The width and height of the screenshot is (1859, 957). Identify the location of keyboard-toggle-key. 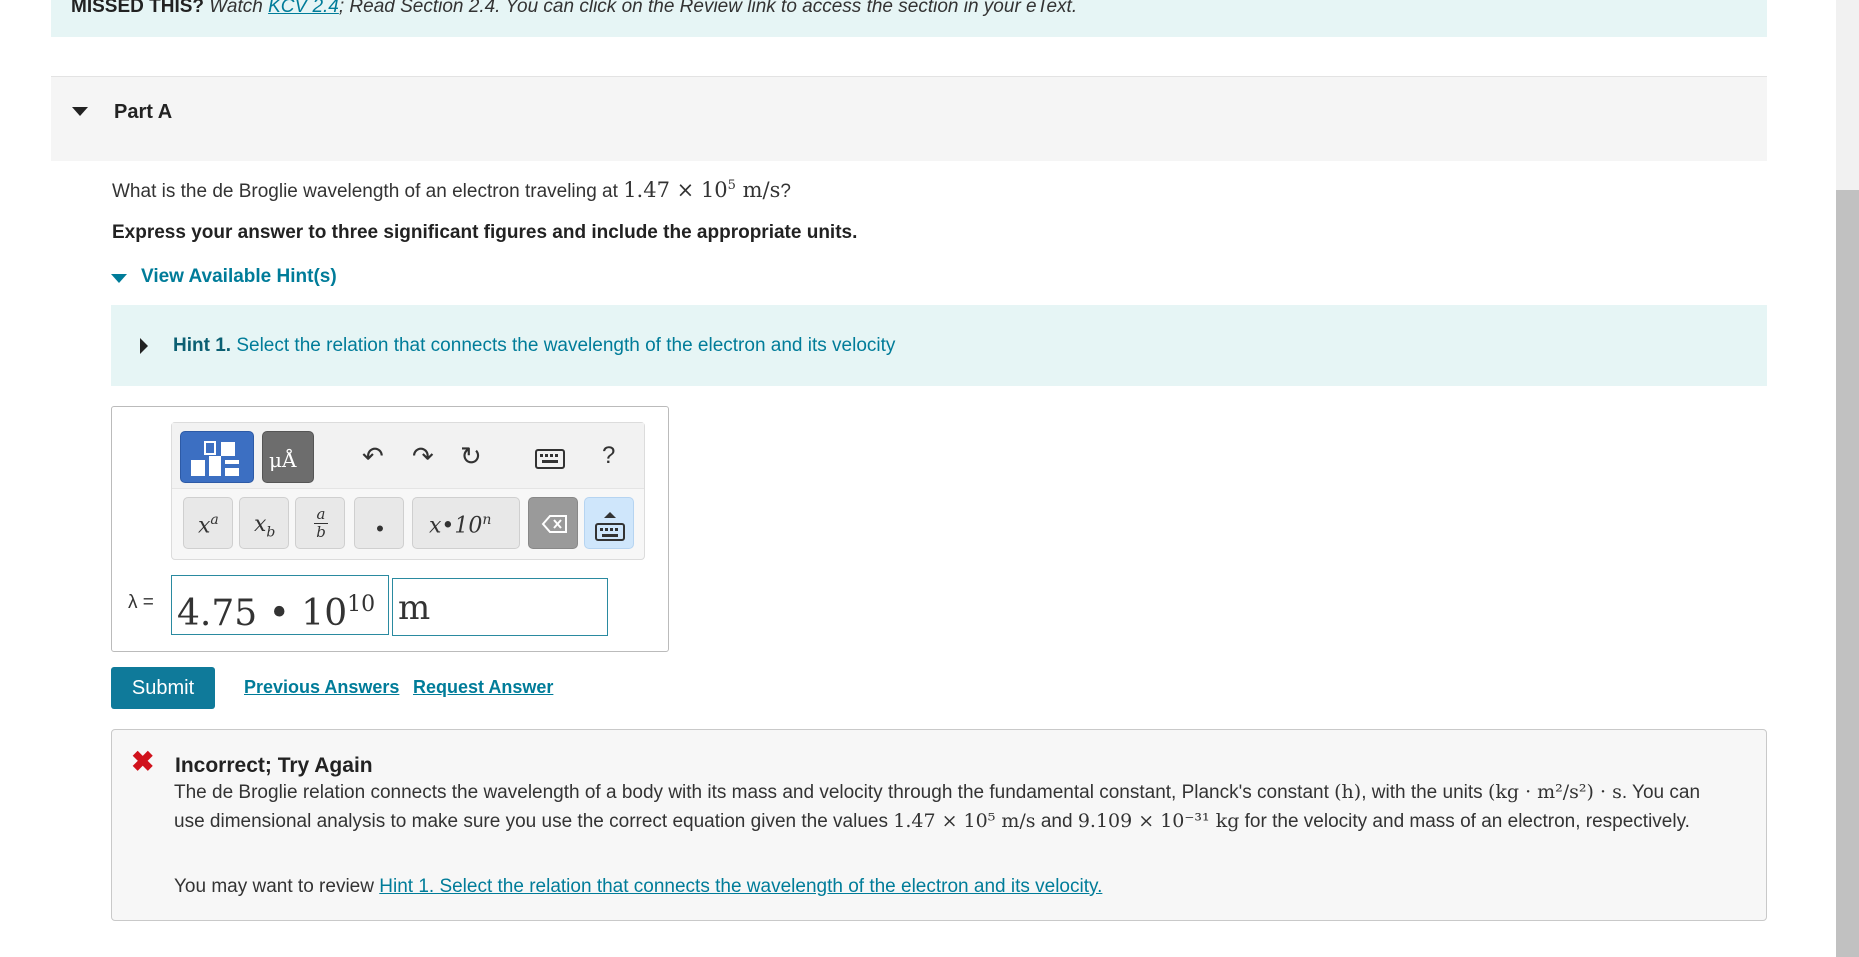
(609, 523).